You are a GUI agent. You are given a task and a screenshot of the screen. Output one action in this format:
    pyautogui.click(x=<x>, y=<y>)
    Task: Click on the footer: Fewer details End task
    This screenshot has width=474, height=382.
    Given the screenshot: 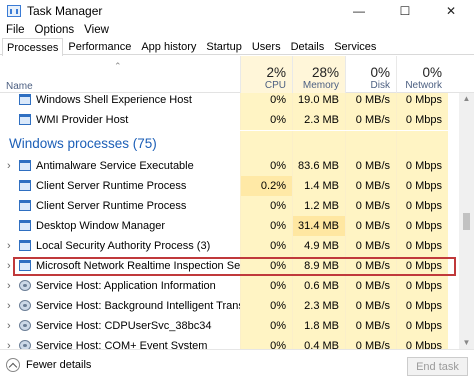 What is the action you would take?
    pyautogui.click(x=237, y=365)
    